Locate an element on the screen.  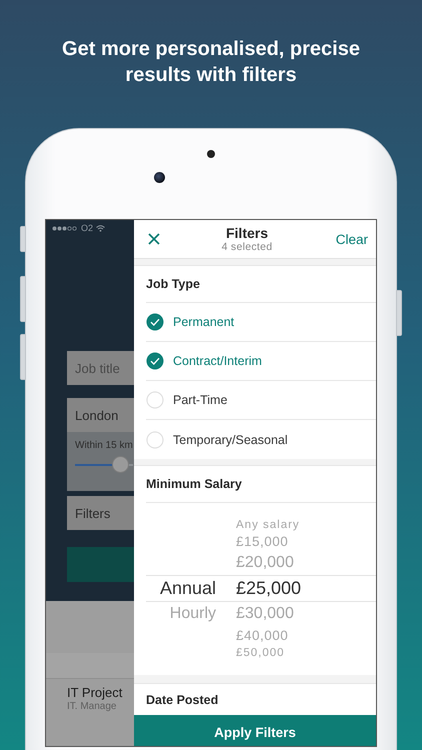
job-subtitle: IT. Manage is located at coordinates (92, 706).